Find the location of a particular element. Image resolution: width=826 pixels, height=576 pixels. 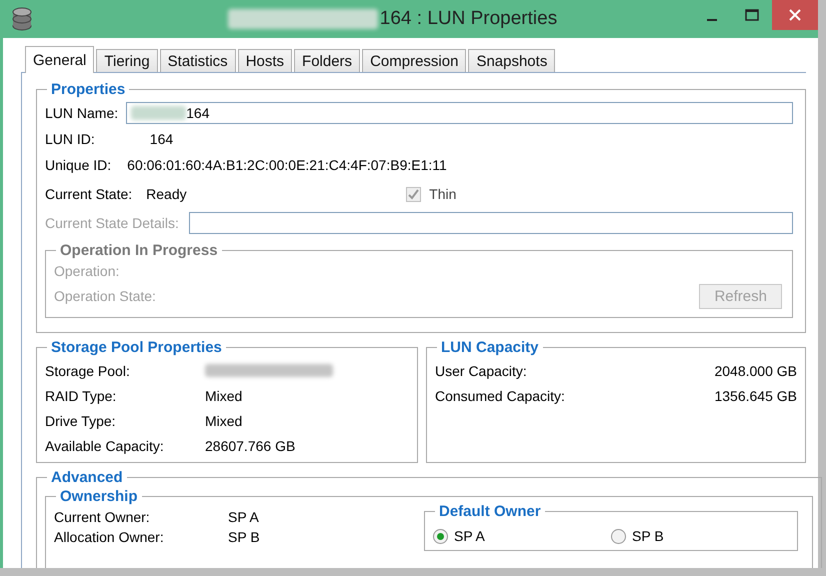

group-title: Operation In Progress is located at coordinates (139, 250).